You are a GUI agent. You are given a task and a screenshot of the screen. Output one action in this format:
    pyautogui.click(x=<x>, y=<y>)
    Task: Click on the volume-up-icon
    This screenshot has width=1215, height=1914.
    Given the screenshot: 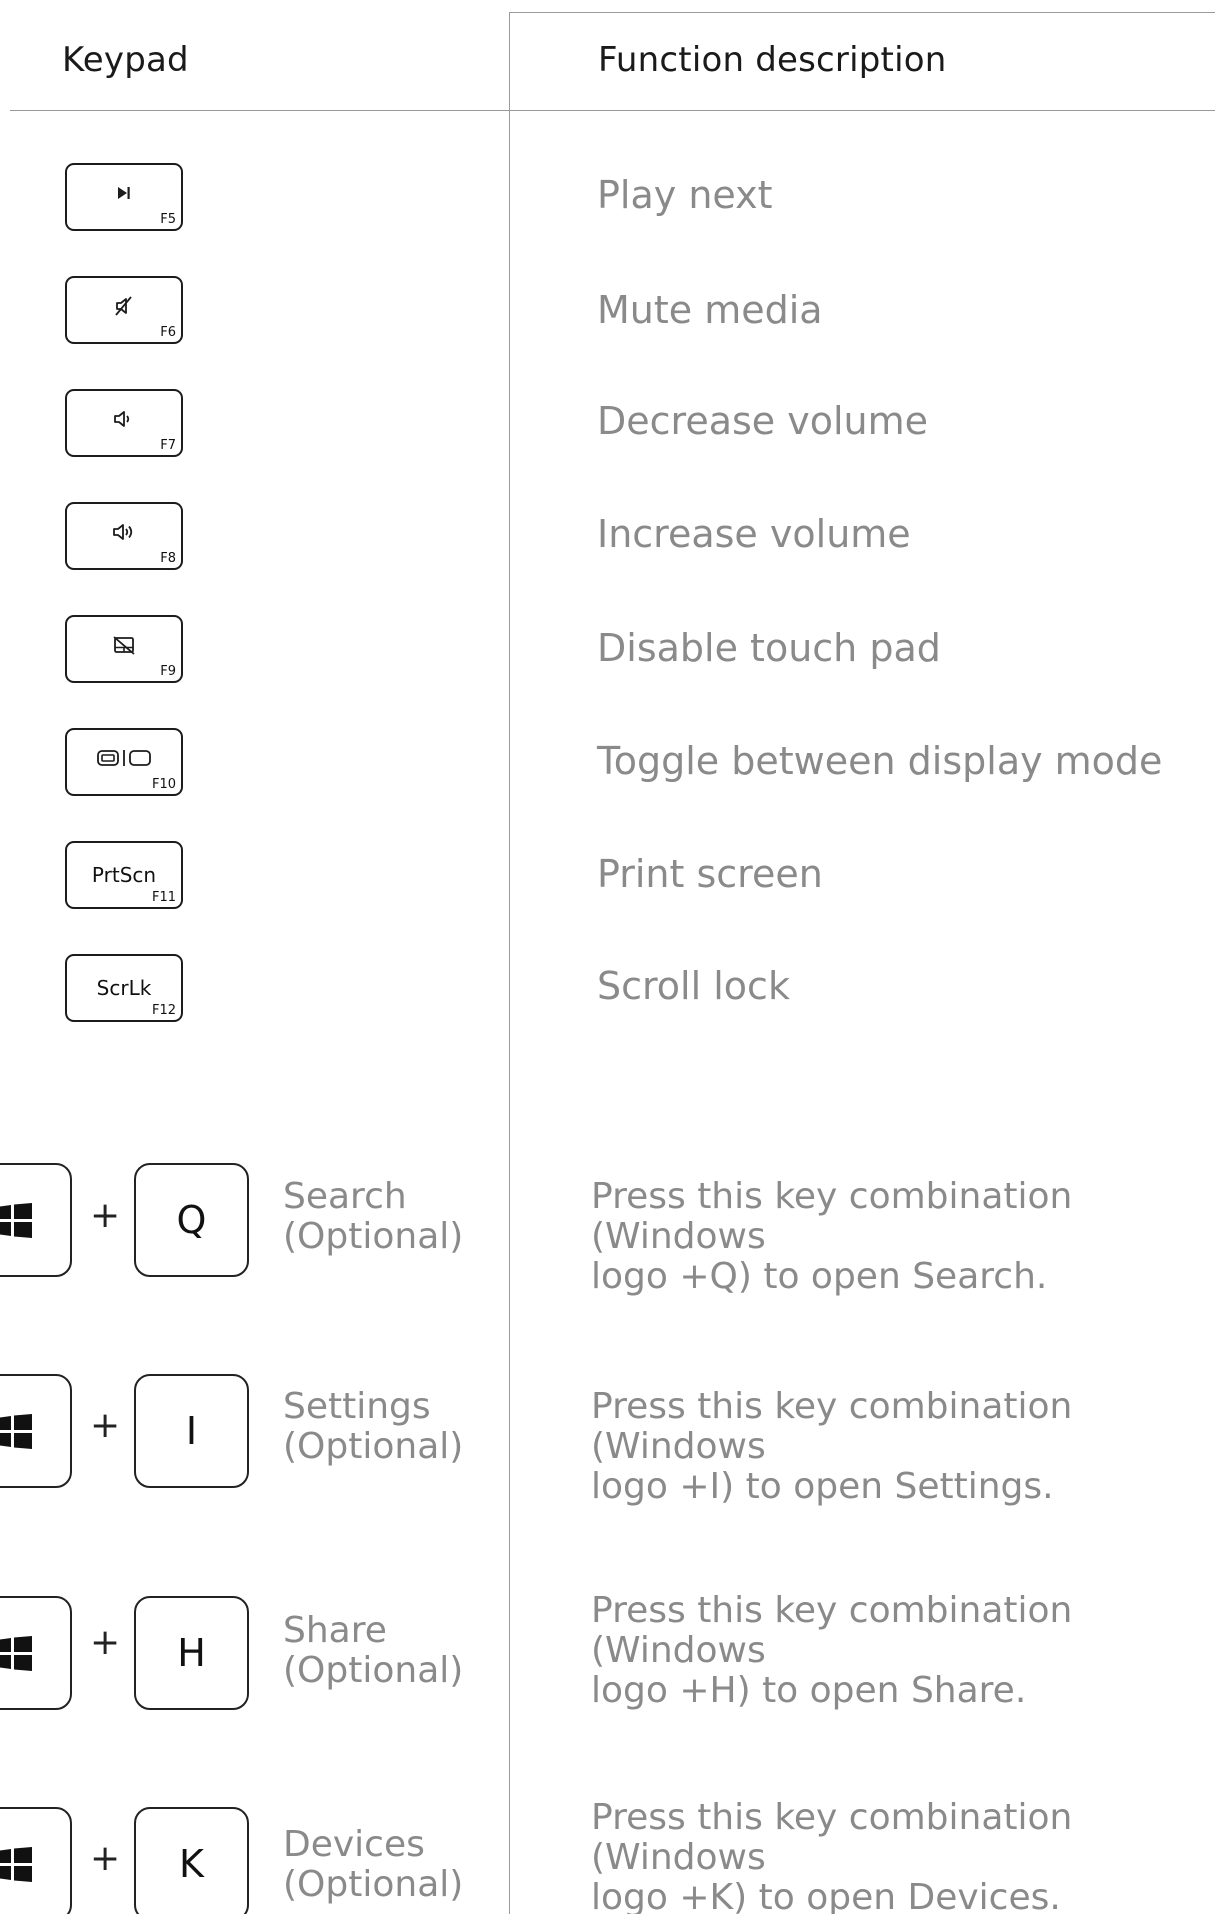 What is the action you would take?
    pyautogui.click(x=124, y=531)
    